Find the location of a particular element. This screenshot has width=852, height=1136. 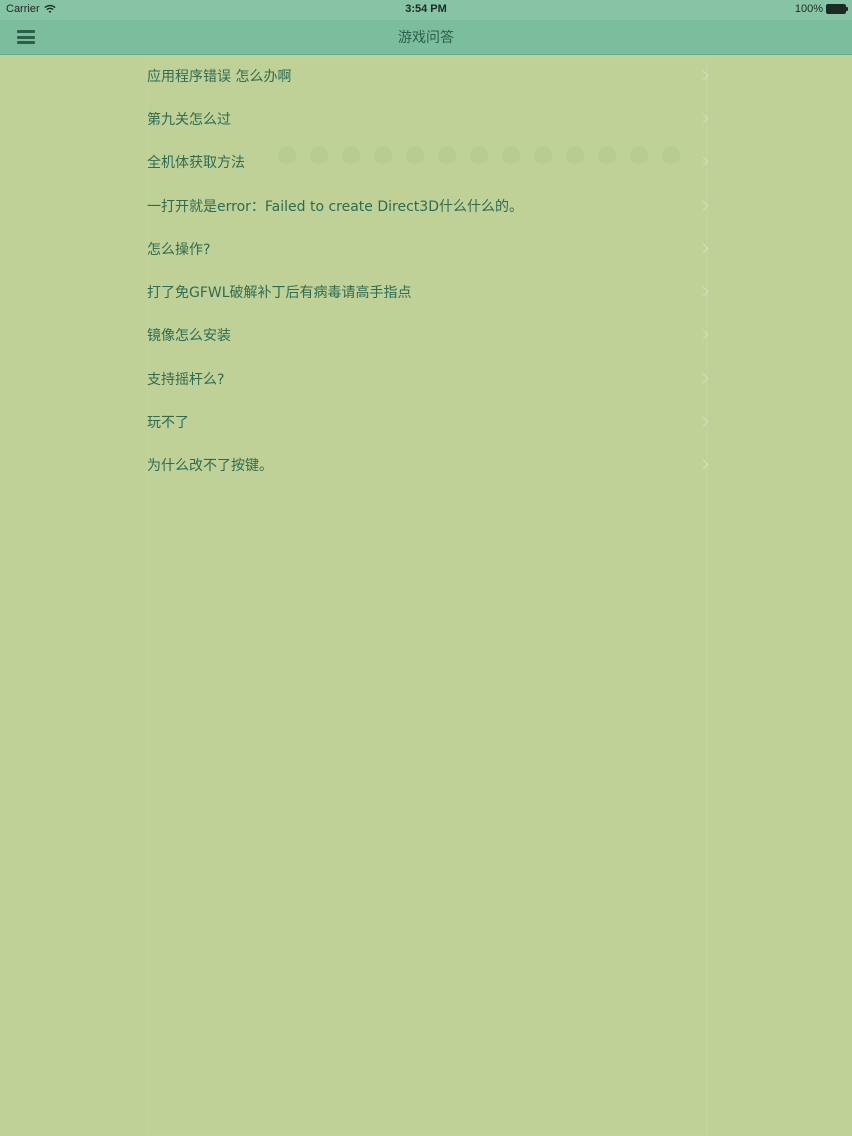

list-item-label: 全机体获取方法 is located at coordinates (196, 163).